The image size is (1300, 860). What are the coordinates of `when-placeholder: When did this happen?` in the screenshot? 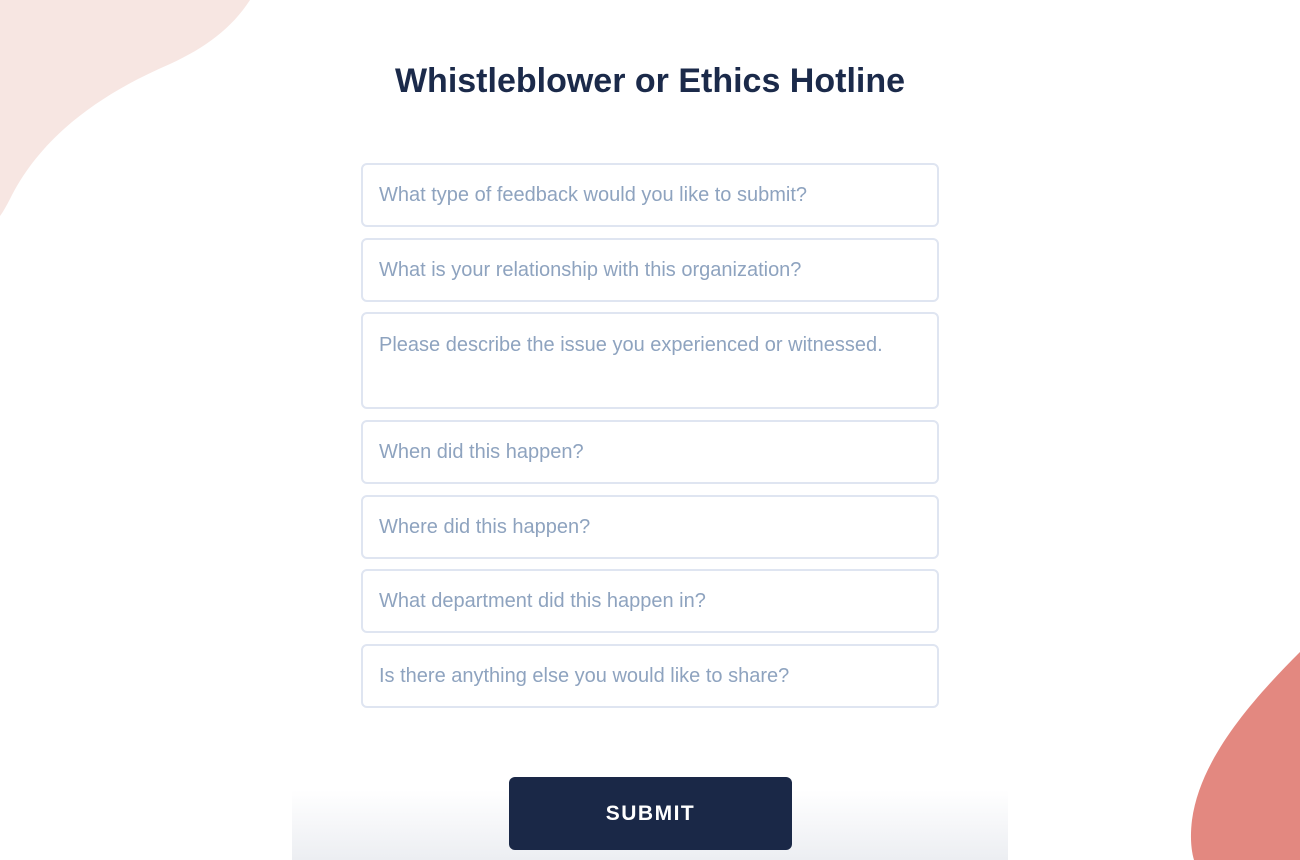 It's located at (481, 452).